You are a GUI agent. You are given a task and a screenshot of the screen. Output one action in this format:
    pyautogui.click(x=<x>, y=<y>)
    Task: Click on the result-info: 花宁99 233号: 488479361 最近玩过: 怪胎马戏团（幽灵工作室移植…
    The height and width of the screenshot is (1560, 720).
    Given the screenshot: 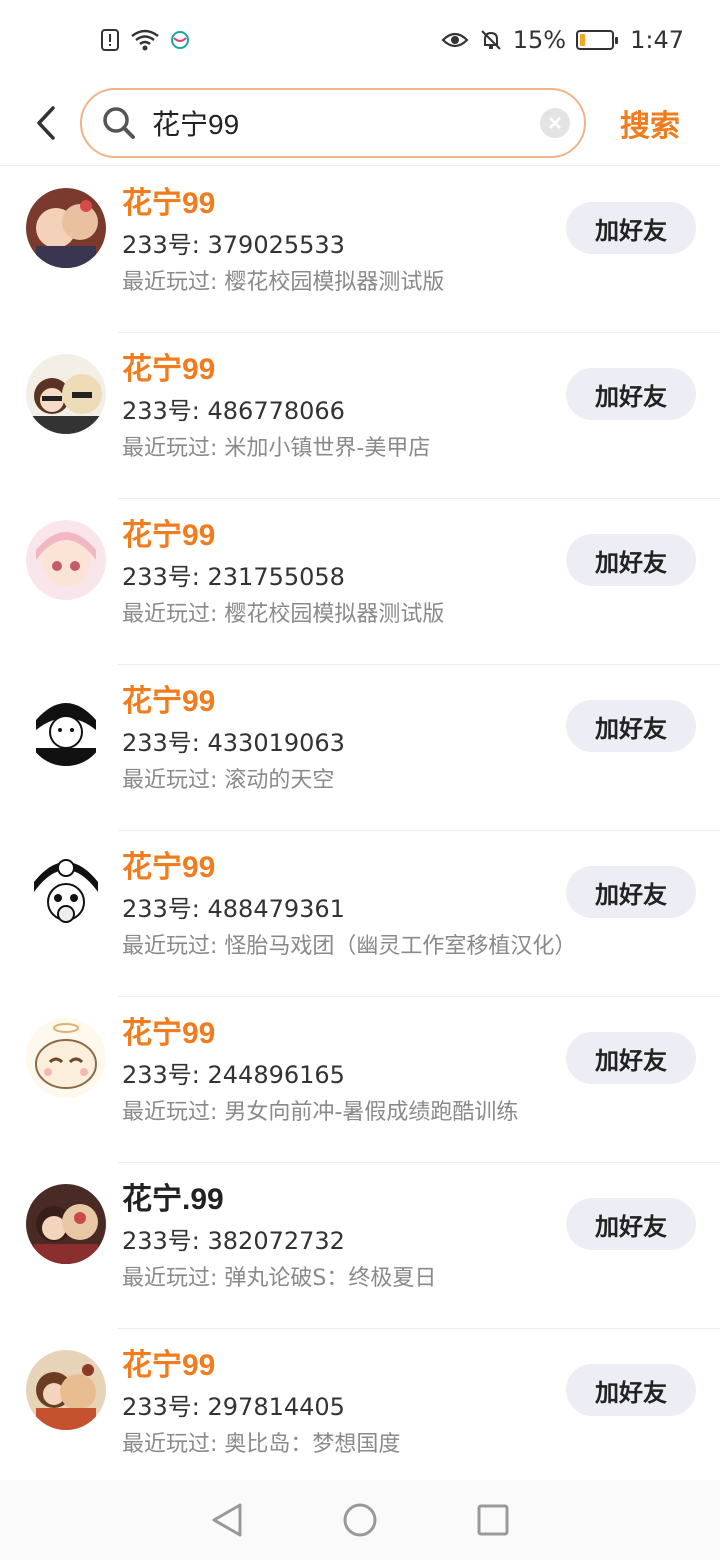 What is the action you would take?
    pyautogui.click(x=349, y=905)
    